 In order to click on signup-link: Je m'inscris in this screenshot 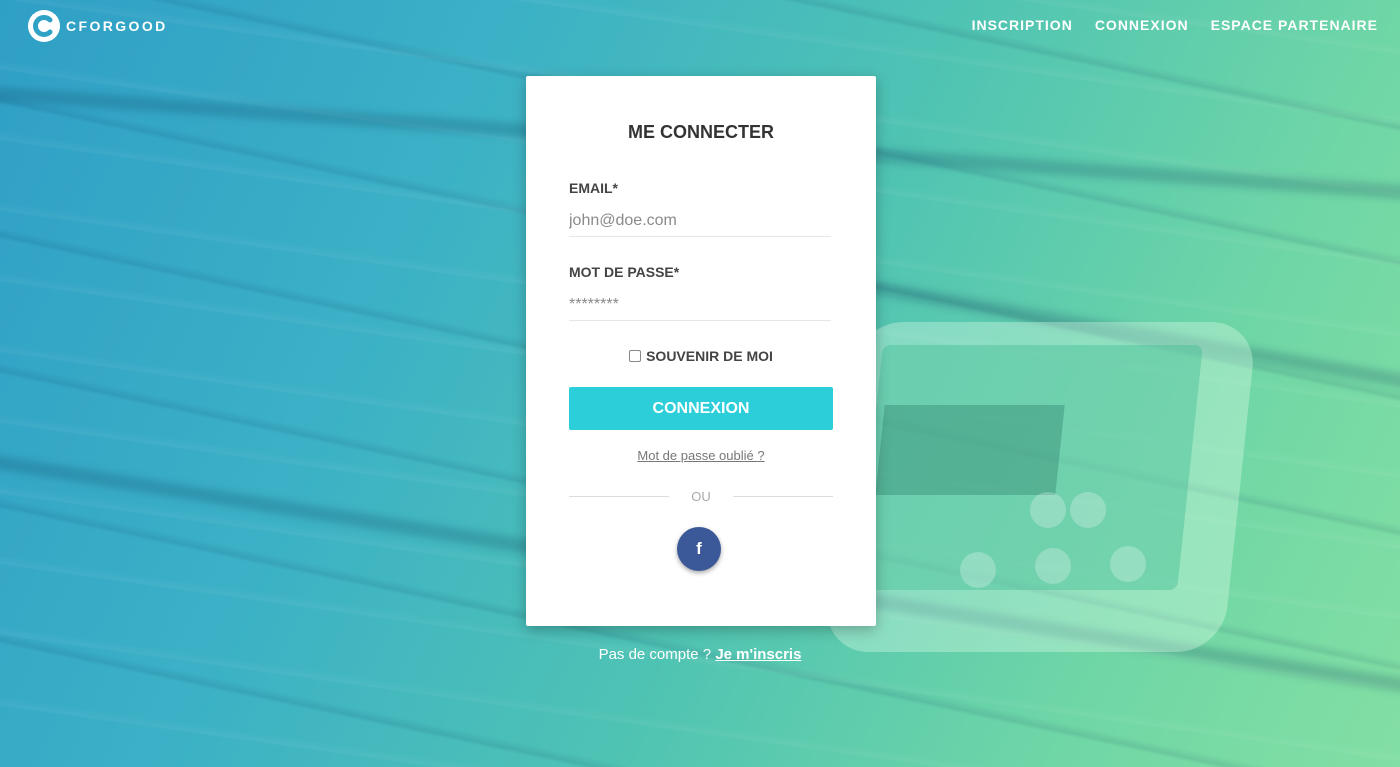, I will do `click(758, 654)`.